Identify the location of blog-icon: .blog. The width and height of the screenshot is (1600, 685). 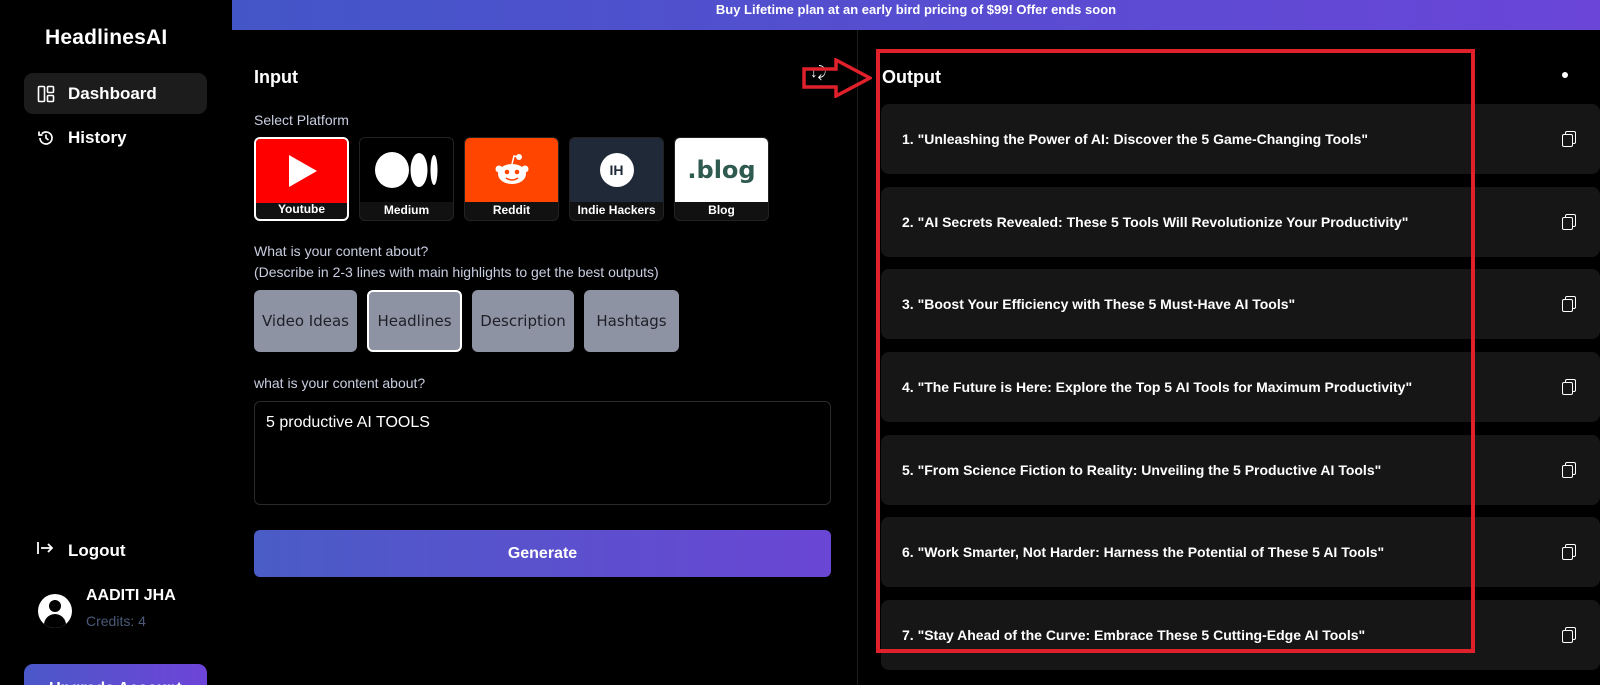
(721, 170).